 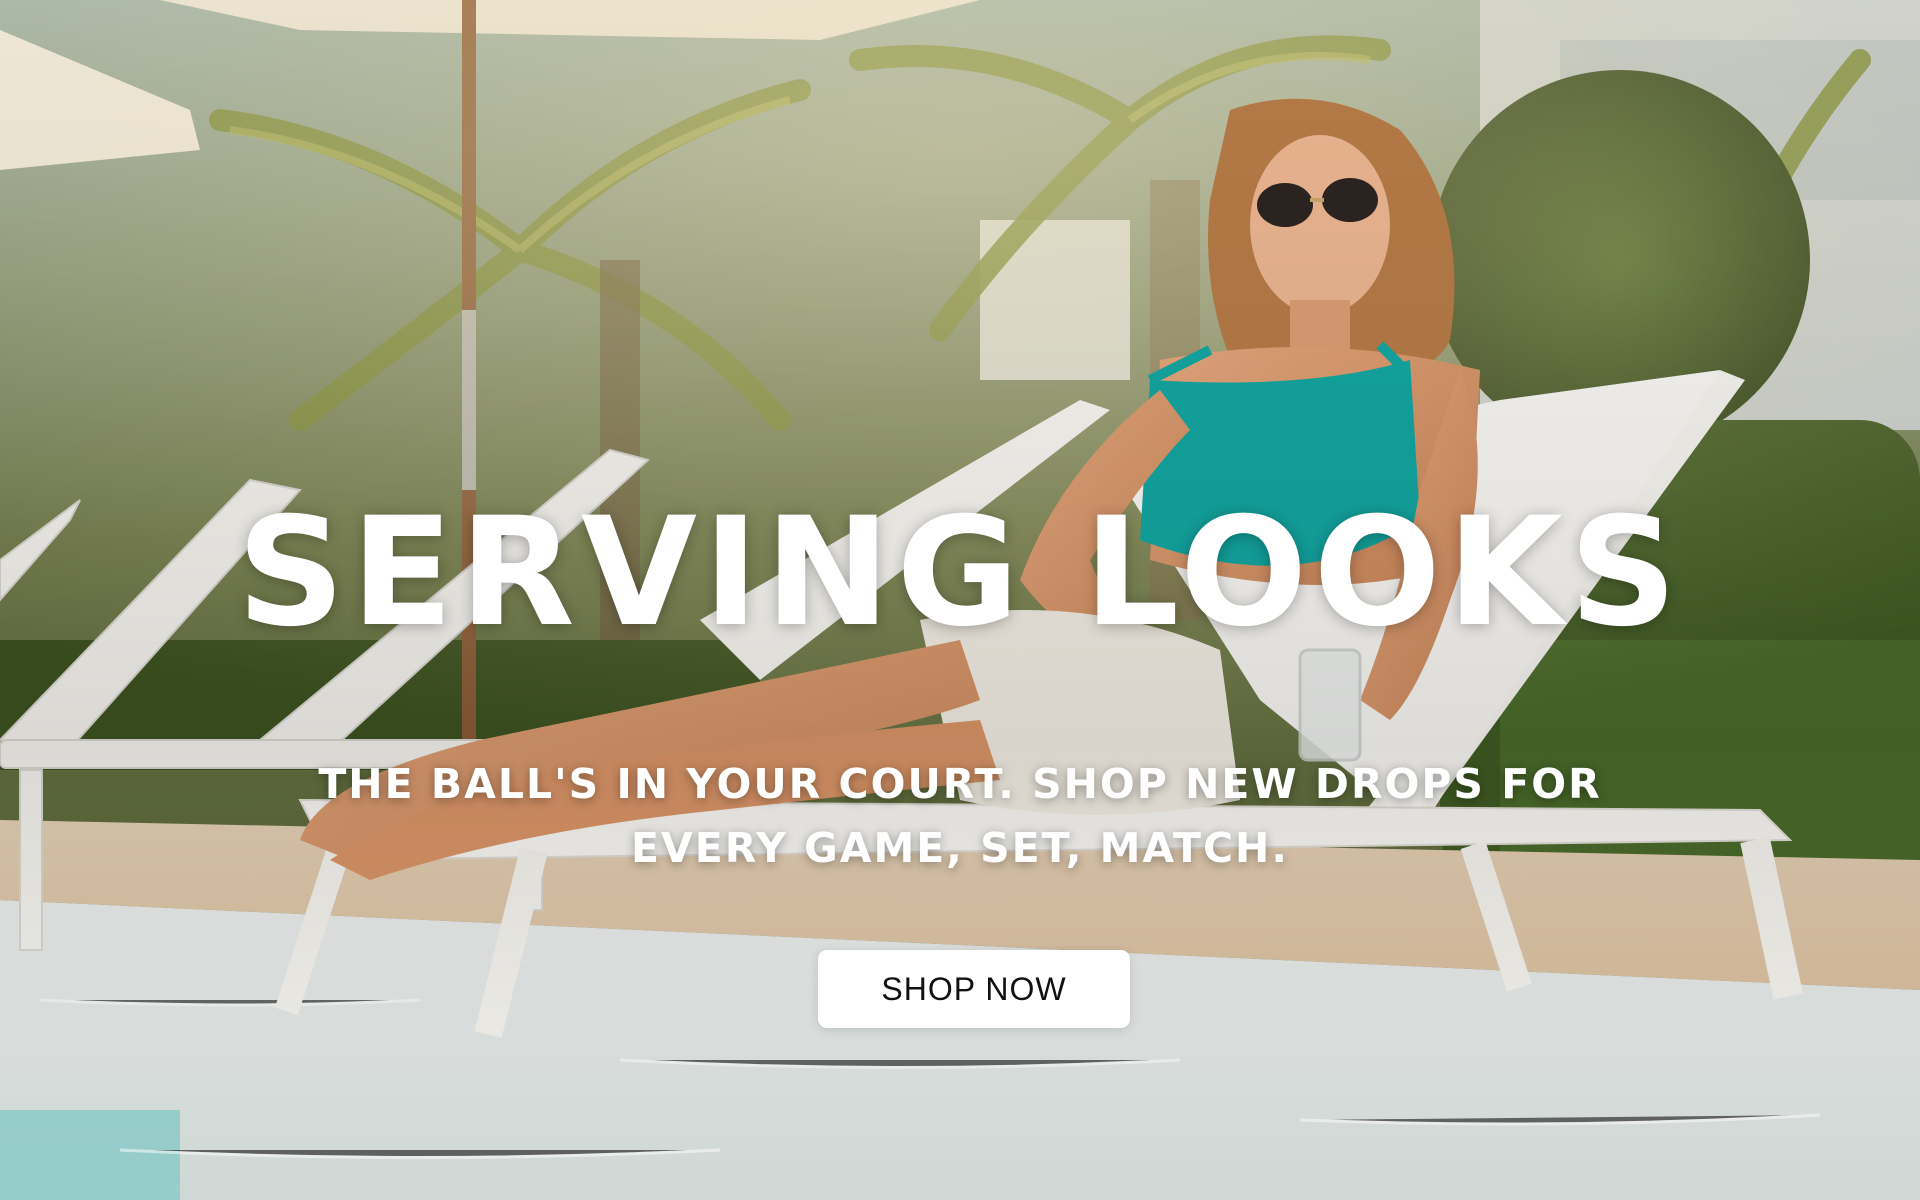 I want to click on shop-now-button: SHOP NOW, so click(x=974, y=989).